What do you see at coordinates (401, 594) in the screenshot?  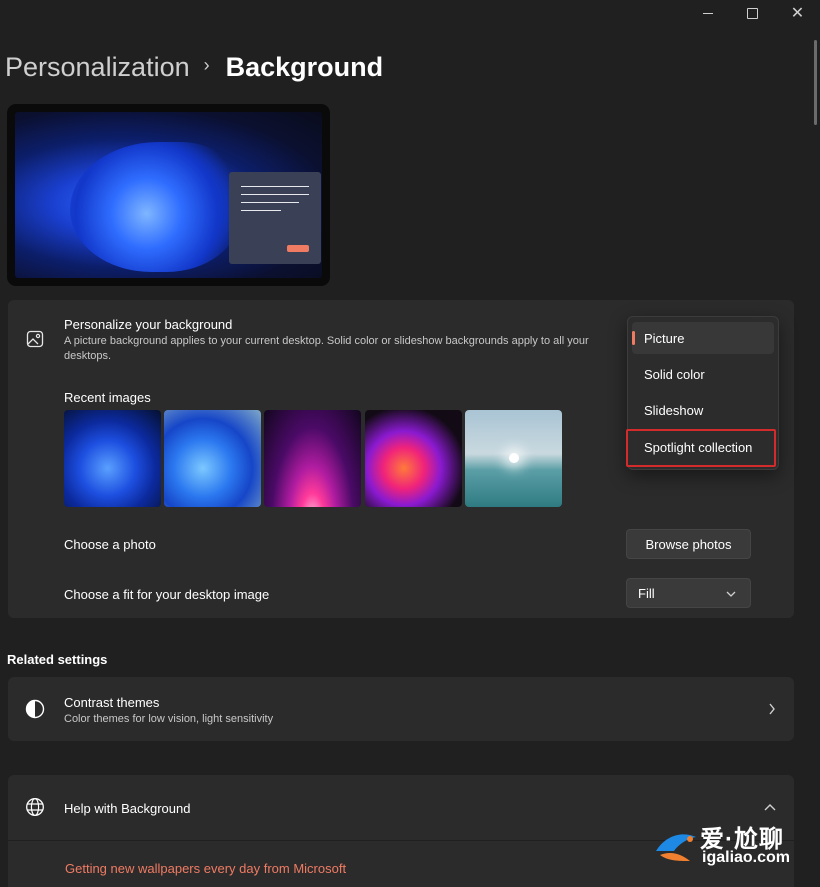 I see `fit-row: Choose a fit for your desktop image Fill` at bounding box center [401, 594].